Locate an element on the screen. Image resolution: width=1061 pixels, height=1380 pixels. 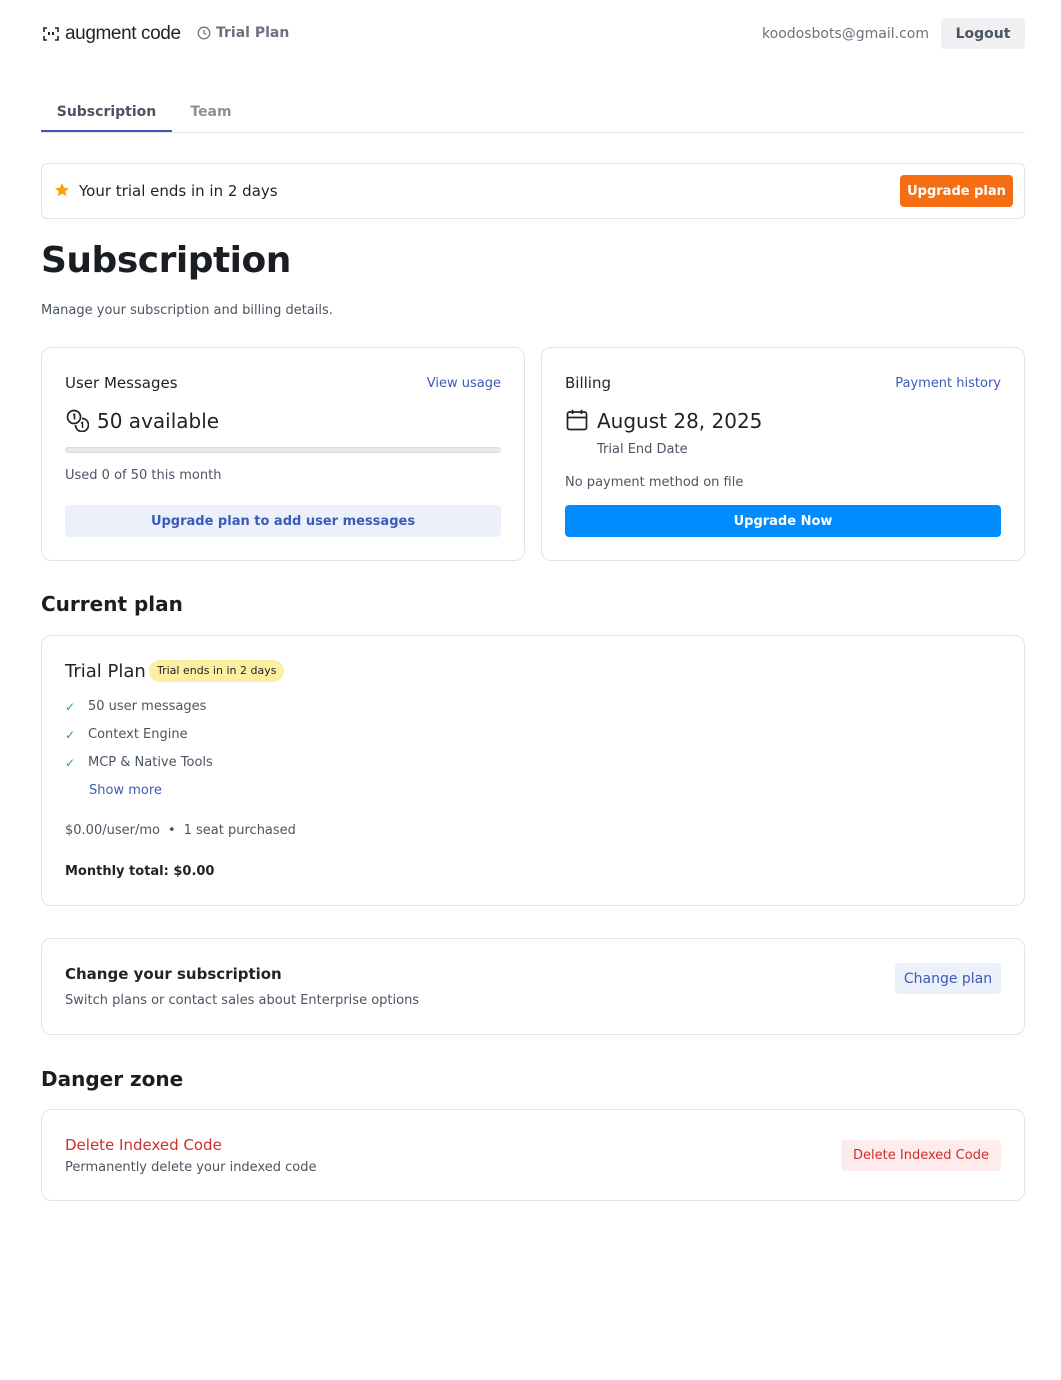
plan-chip-label: Trial Plan is located at coordinates (253, 33).